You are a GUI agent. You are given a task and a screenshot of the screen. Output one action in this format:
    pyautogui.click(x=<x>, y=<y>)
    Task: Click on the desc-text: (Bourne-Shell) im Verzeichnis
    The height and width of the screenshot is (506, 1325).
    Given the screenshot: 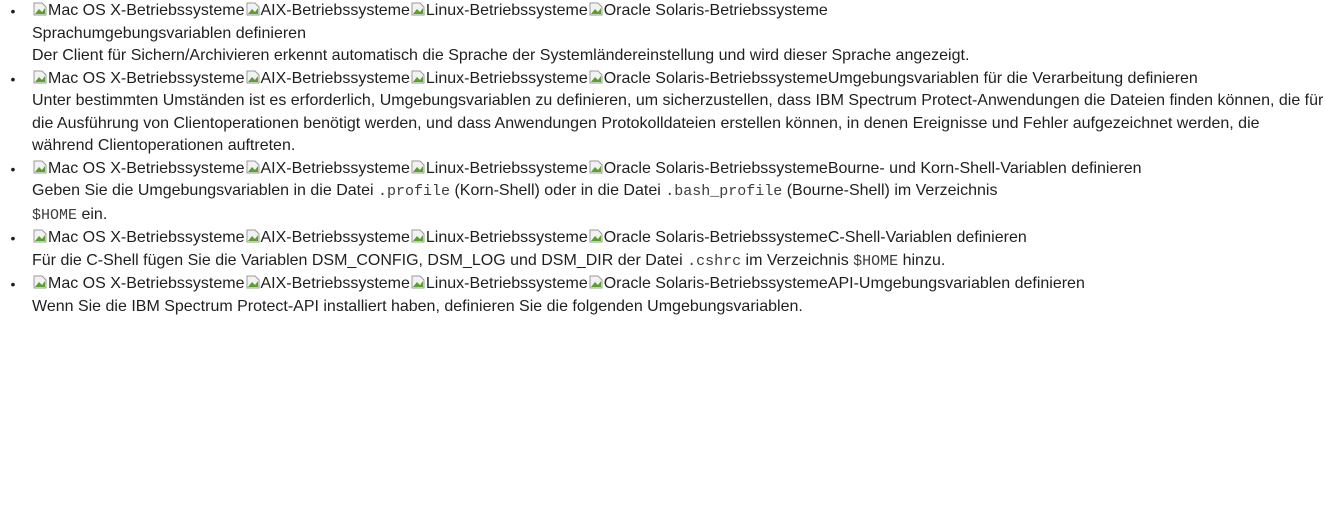 What is the action you would take?
    pyautogui.click(x=890, y=190)
    